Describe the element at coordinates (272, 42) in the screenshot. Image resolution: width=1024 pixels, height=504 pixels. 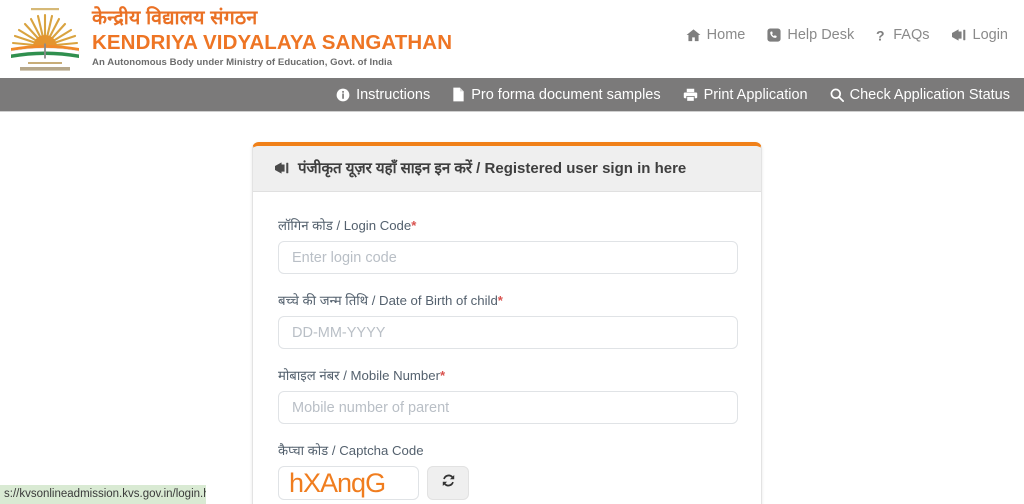
I see `brand-title-english: KENDRIYA VIDYALAYA SANGATHAN` at that location.